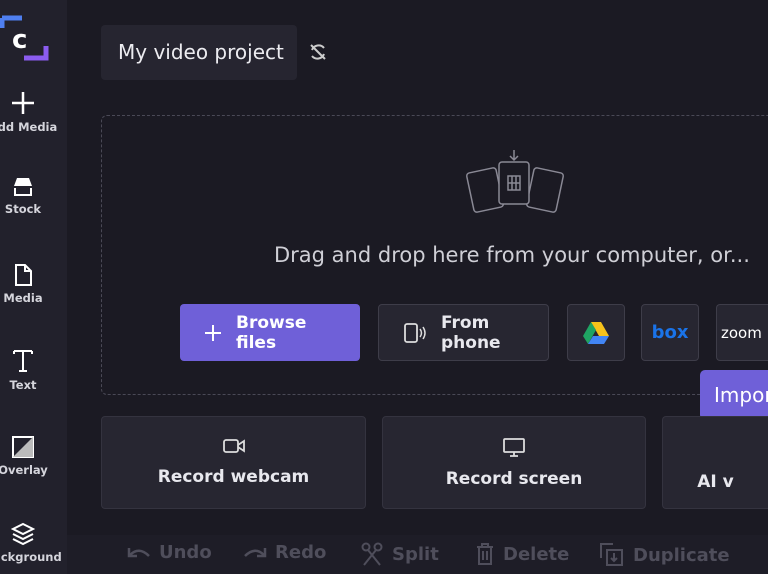  I want to click on monitor-icon, so click(514, 447).